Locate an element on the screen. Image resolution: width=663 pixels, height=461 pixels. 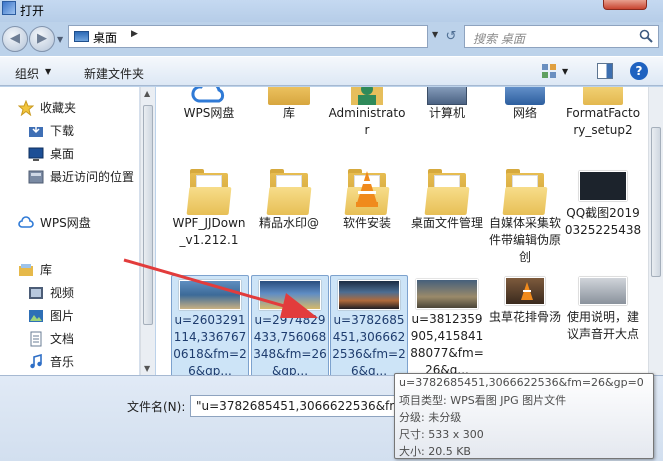
preview-pane-button is located at coordinates (605, 71).